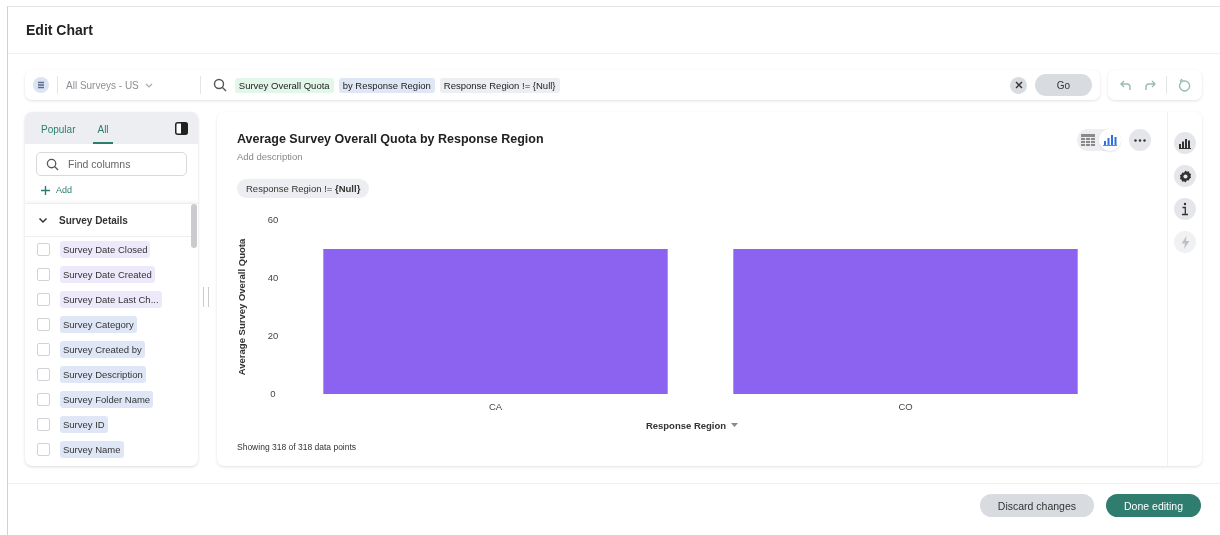  I want to click on y-axis-label: Average Survey Overall Quota, so click(241, 307).